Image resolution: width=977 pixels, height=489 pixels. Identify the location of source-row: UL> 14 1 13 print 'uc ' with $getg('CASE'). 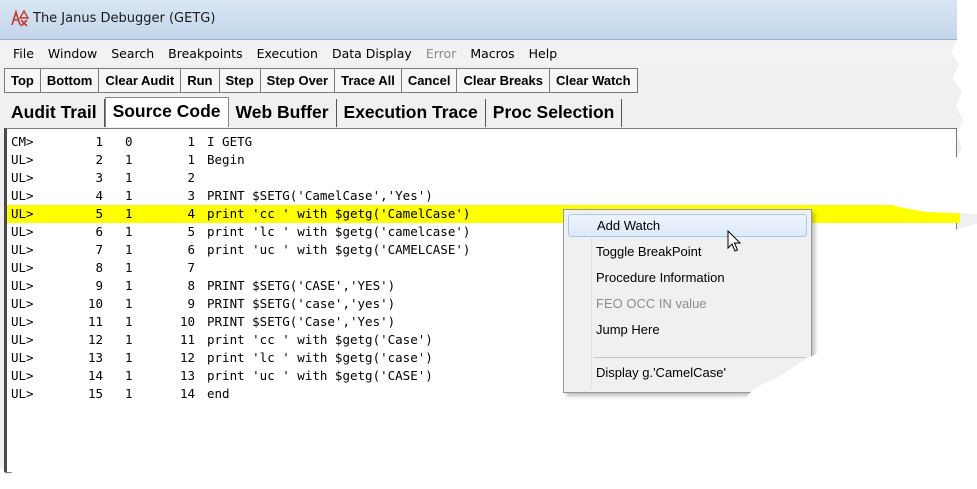
(483, 376).